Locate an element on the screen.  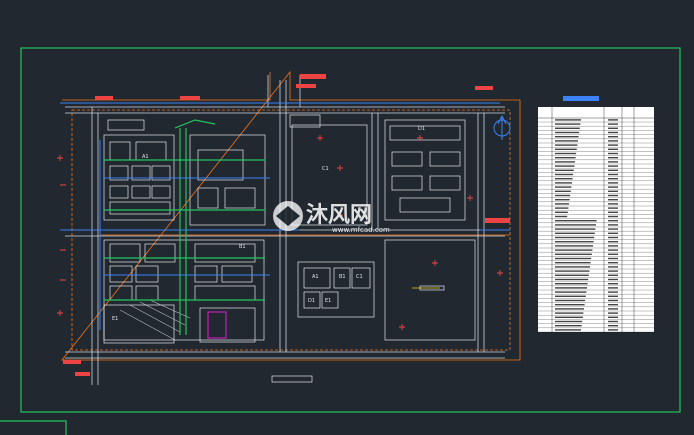
buildings-zone-d is located at coordinates (386, 290).